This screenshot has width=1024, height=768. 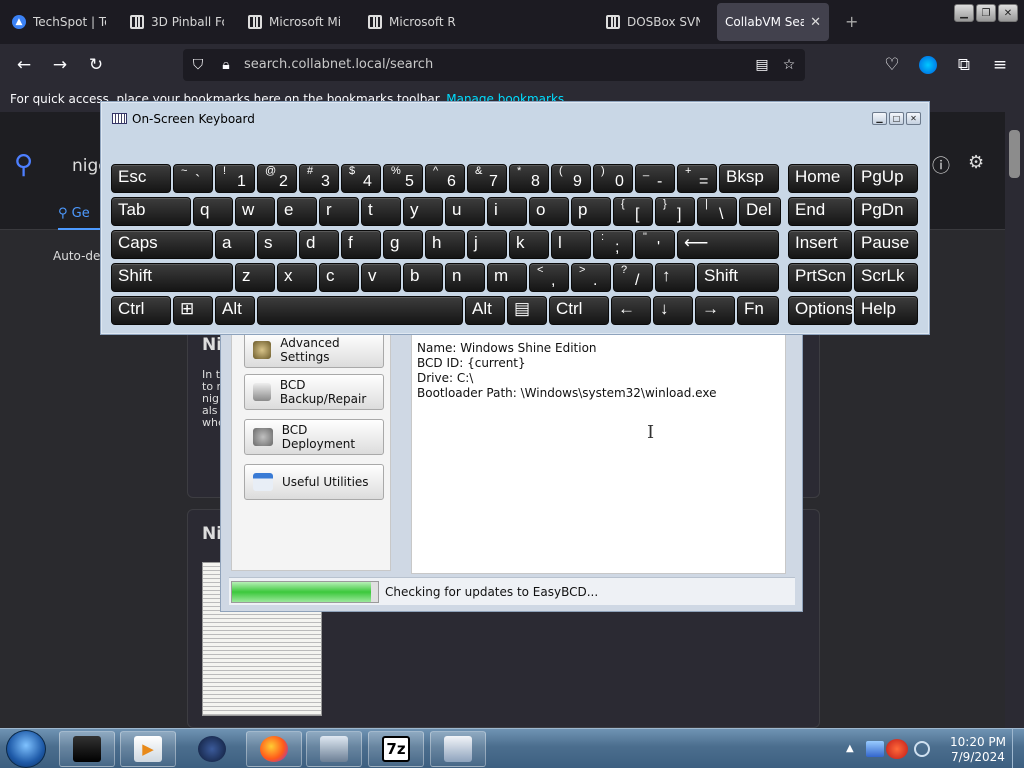 I want to click on key-r: r, so click(x=339, y=211).